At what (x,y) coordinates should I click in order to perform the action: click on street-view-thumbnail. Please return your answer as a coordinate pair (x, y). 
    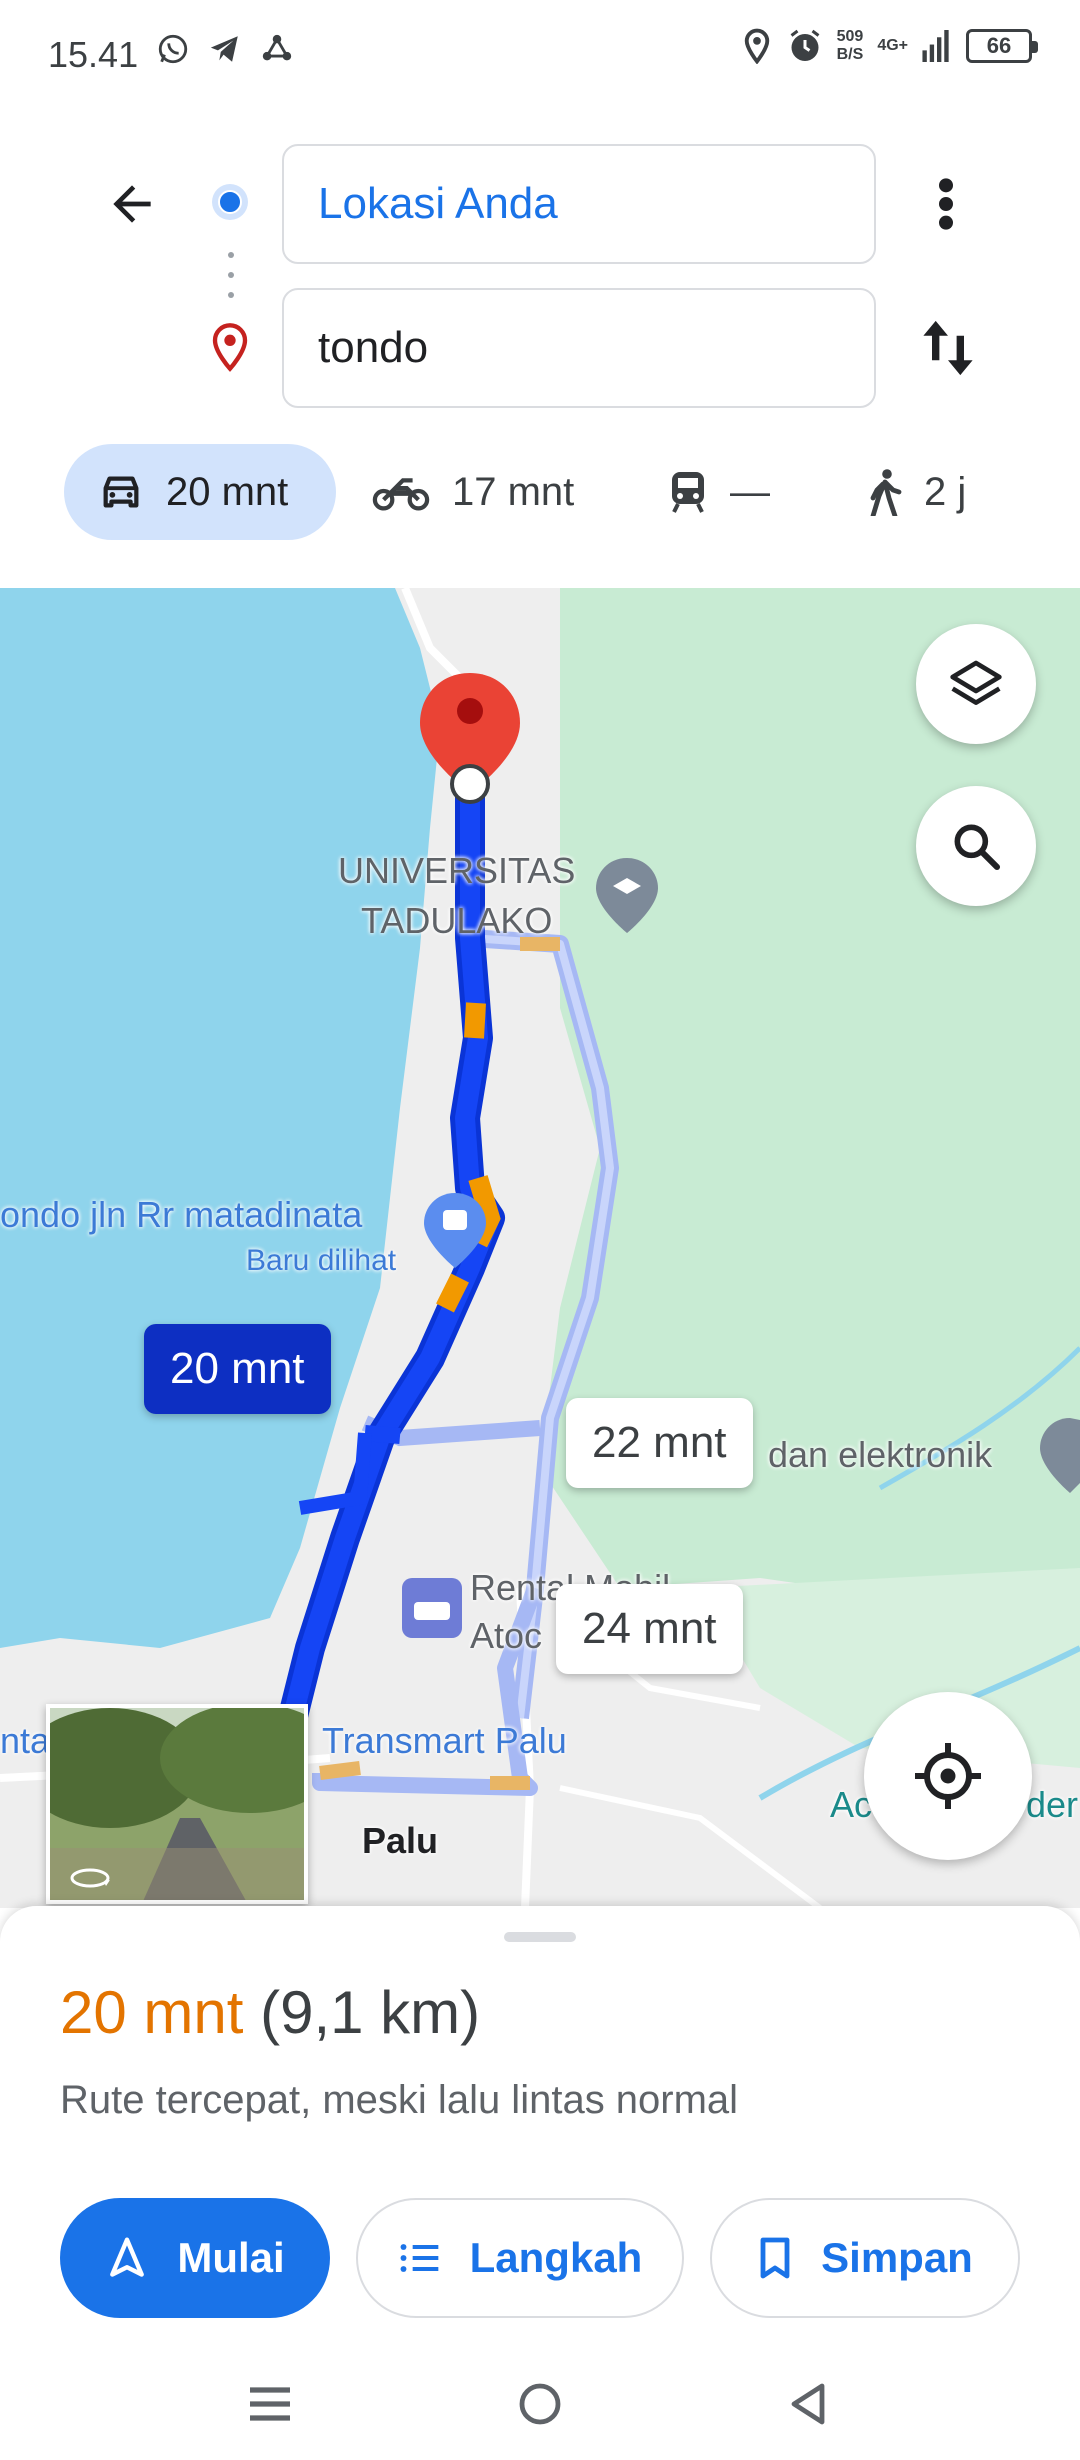
    Looking at the image, I should click on (177, 1804).